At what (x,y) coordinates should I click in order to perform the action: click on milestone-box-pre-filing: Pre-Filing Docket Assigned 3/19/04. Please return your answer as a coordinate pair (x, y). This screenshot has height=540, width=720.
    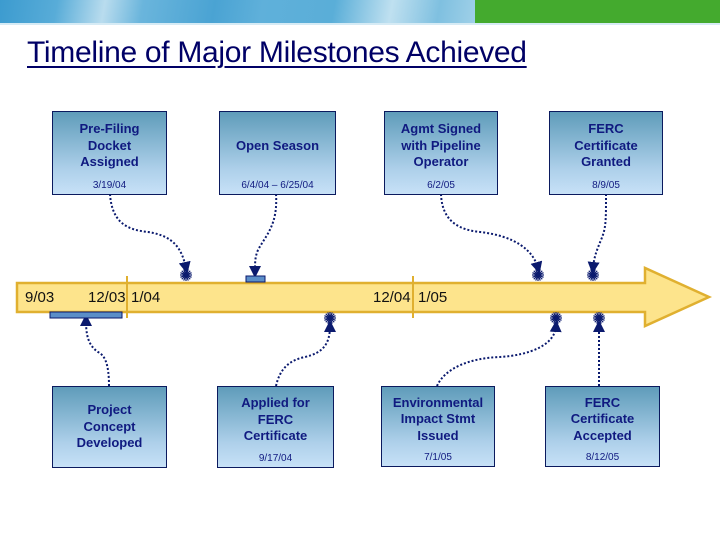
    Looking at the image, I should click on (109, 153).